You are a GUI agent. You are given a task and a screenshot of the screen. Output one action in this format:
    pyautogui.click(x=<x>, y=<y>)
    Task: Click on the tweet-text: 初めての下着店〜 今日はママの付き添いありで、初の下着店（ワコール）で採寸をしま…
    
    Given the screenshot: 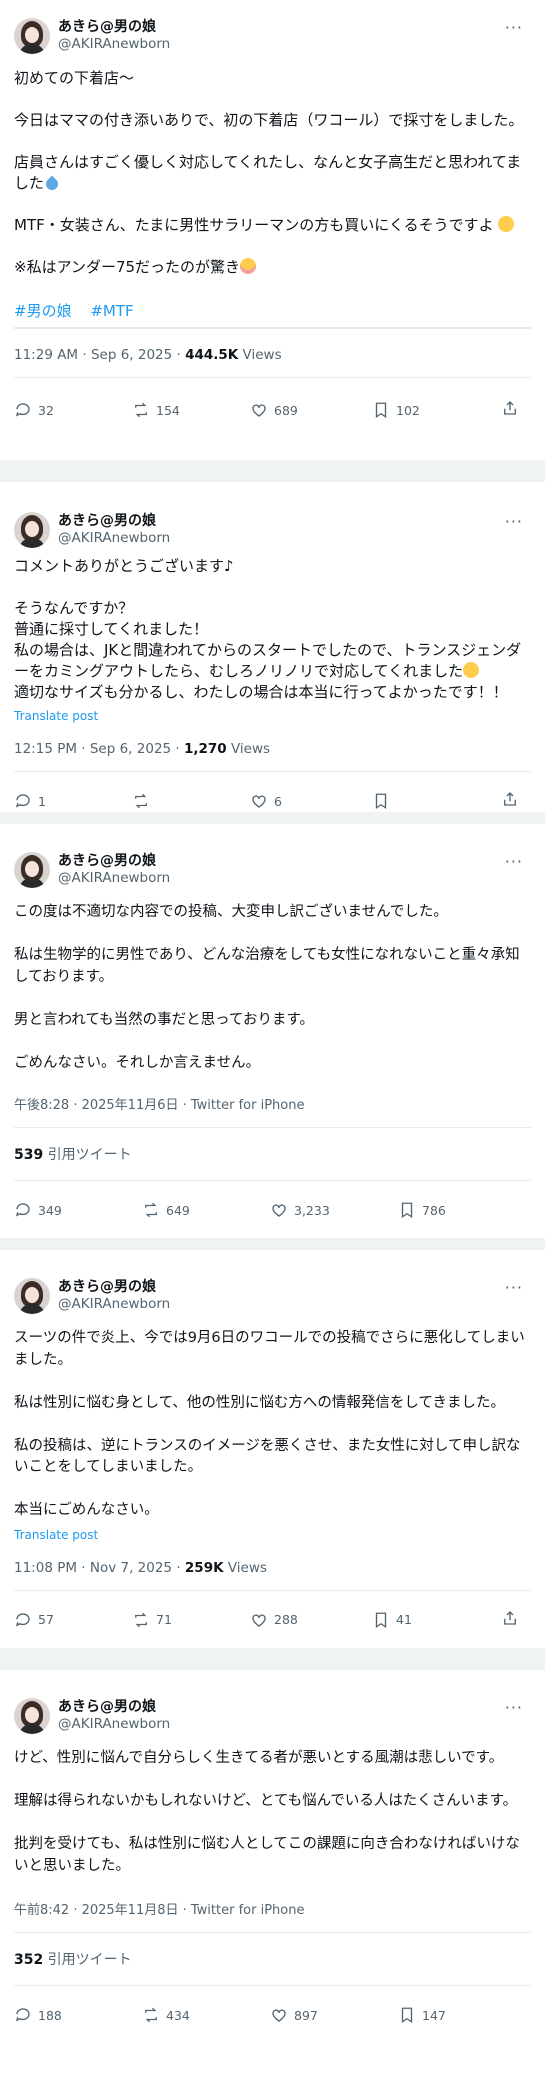 What is the action you would take?
    pyautogui.click(x=269, y=172)
    